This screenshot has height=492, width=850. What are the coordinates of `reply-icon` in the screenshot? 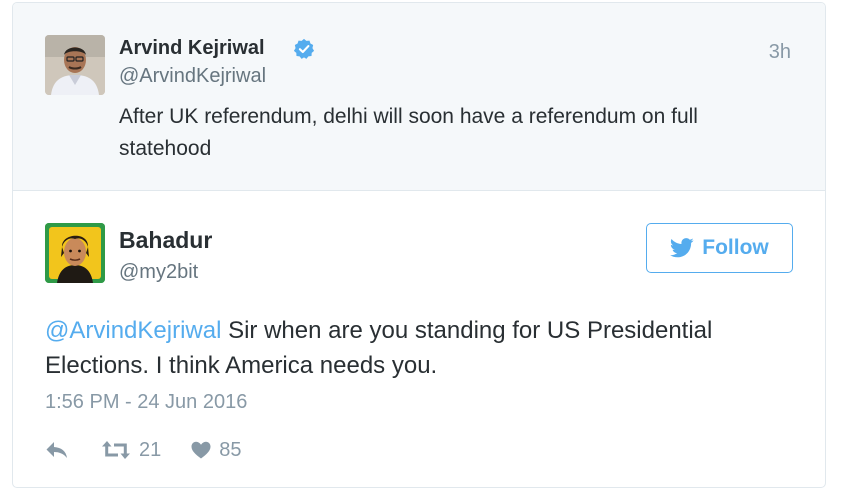 It's located at (56, 450).